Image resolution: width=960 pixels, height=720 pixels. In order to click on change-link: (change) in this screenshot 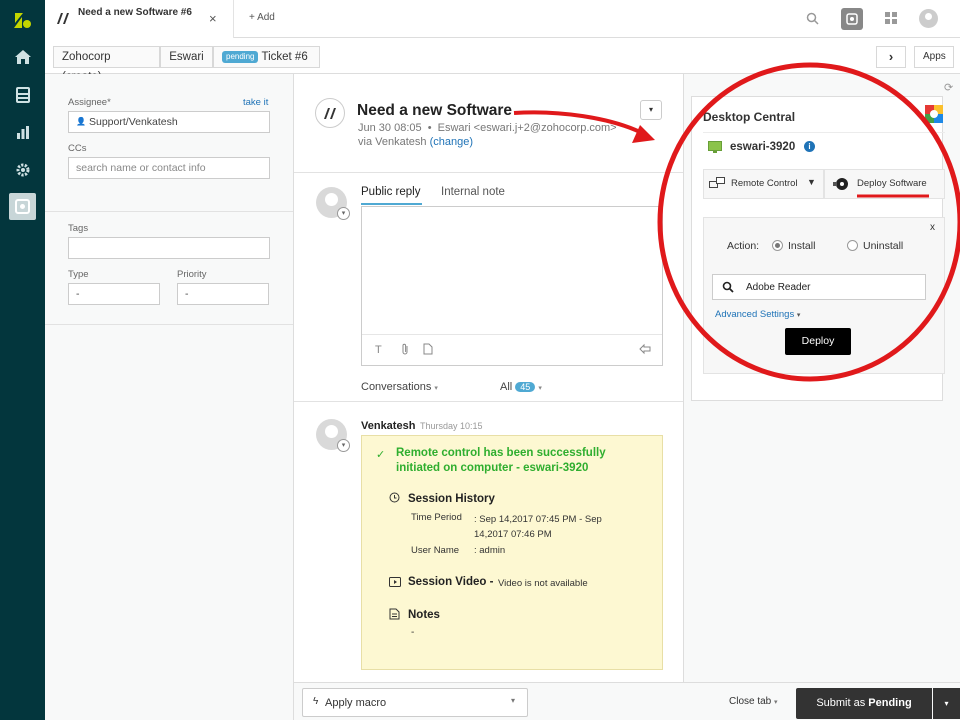, I will do `click(451, 142)`.